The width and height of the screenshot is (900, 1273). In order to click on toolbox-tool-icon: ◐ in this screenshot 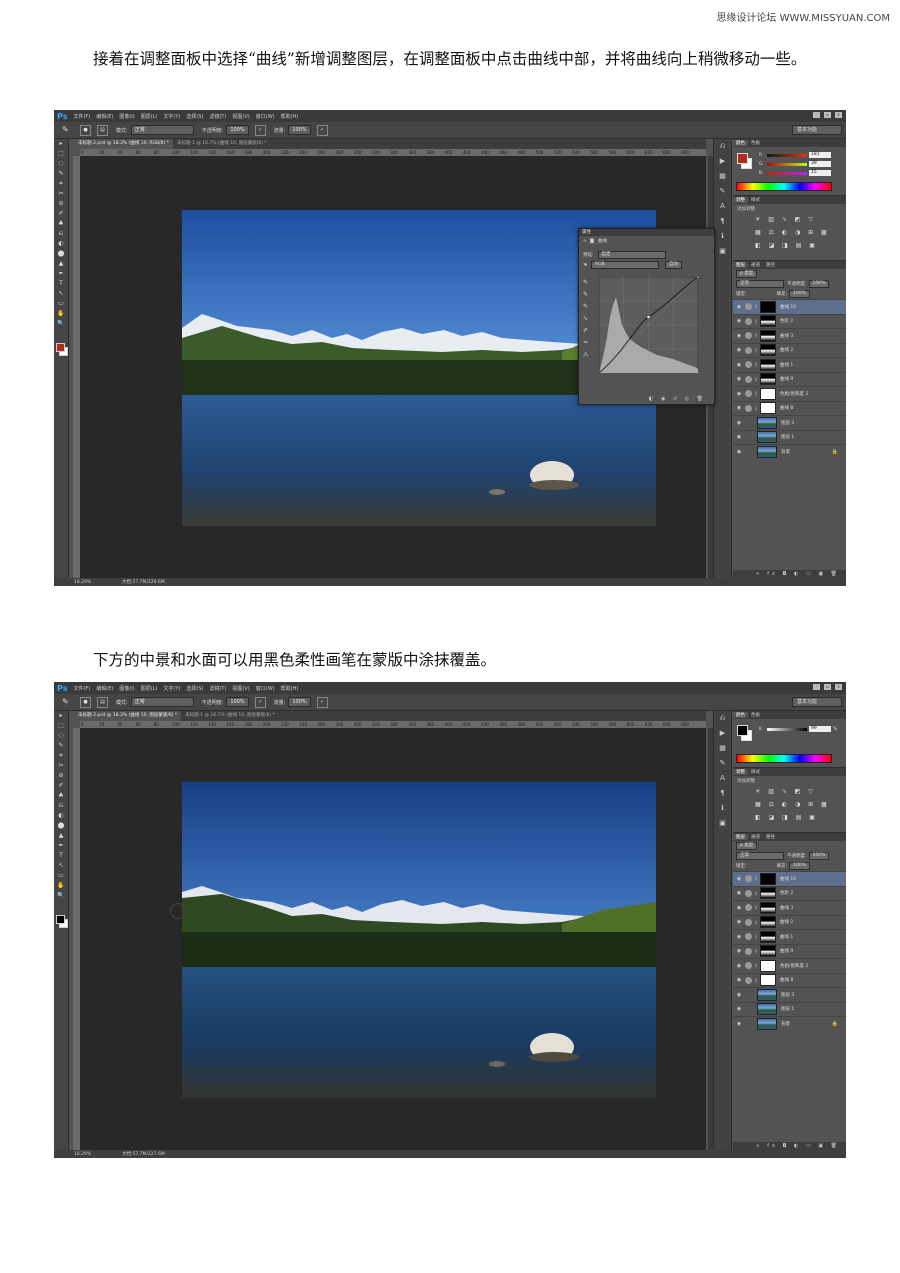, I will do `click(61, 816)`.